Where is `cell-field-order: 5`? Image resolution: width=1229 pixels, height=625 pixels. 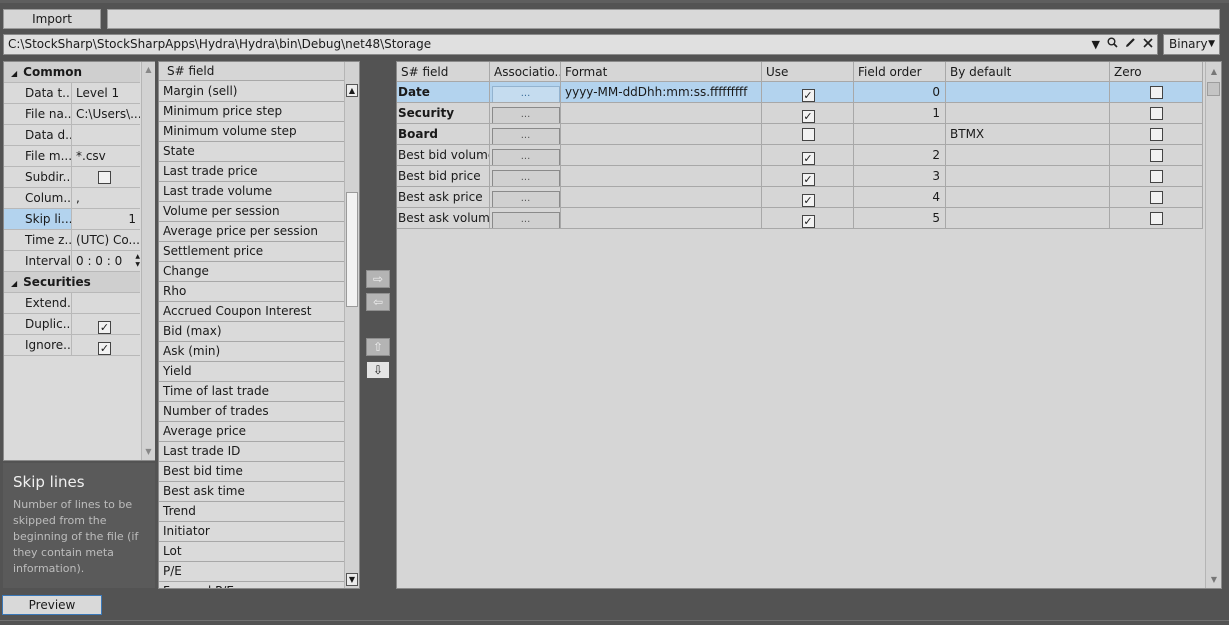
cell-field-order: 5 is located at coordinates (900, 218).